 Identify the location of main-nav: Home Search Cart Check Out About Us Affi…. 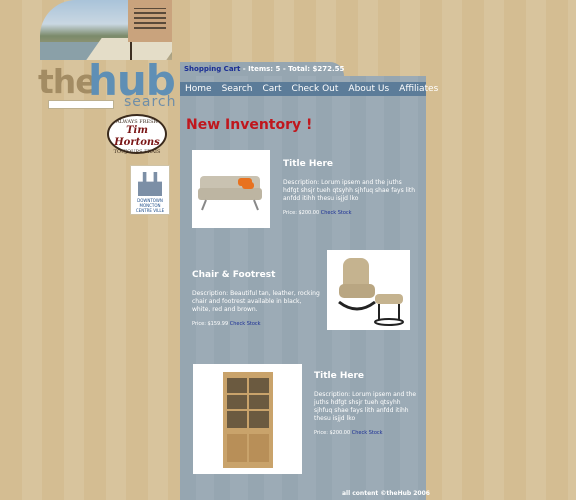
(309, 89).